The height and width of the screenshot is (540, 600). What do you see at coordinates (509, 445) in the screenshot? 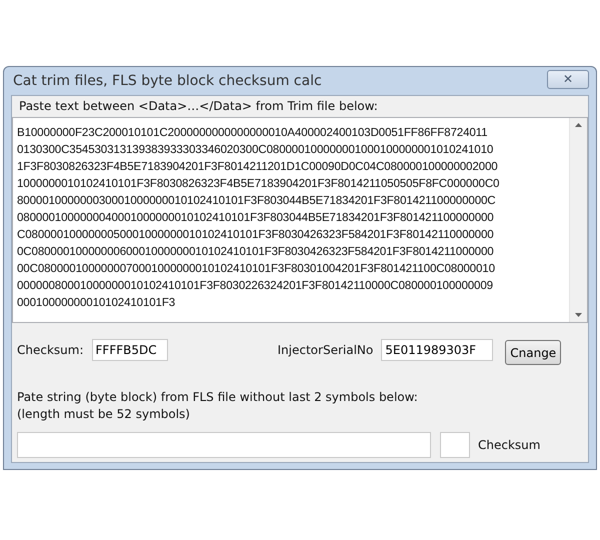
I see `fls-checksum-label: Checksum` at bounding box center [509, 445].